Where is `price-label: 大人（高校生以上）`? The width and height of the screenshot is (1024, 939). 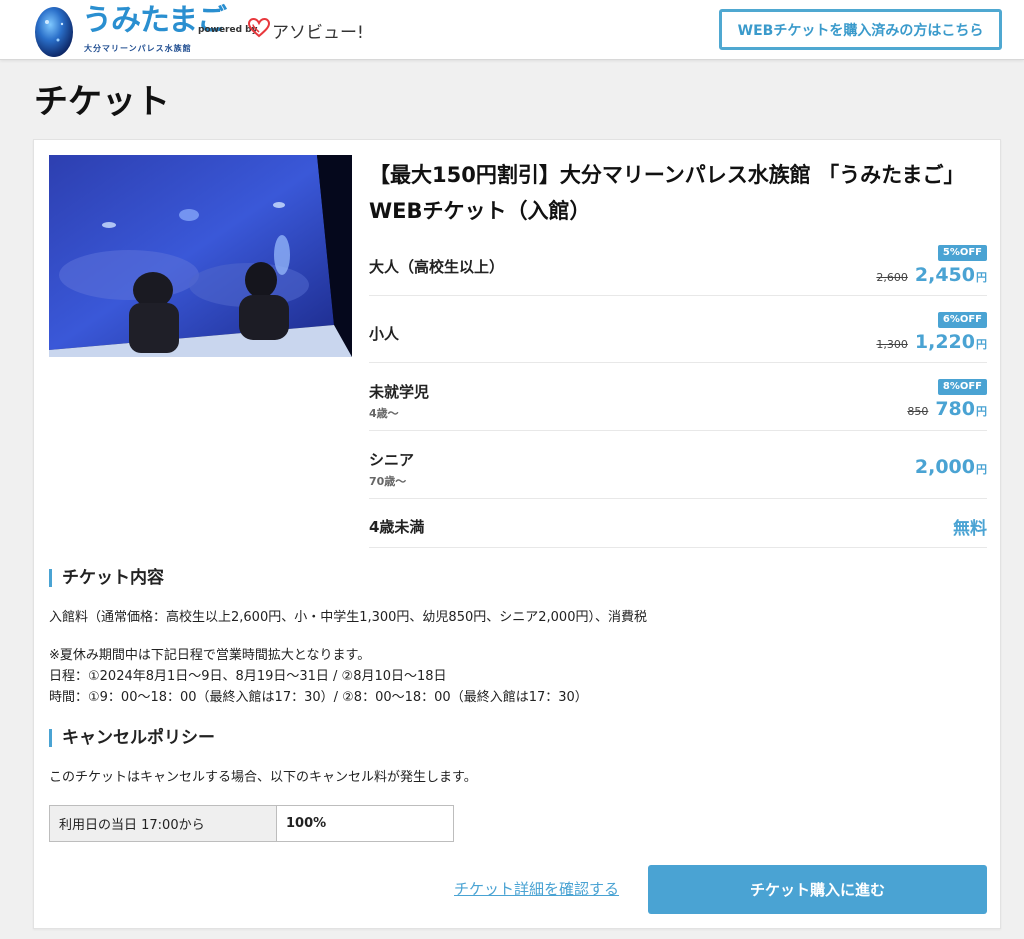
price-label: 大人（高校生以上） is located at coordinates (437, 267).